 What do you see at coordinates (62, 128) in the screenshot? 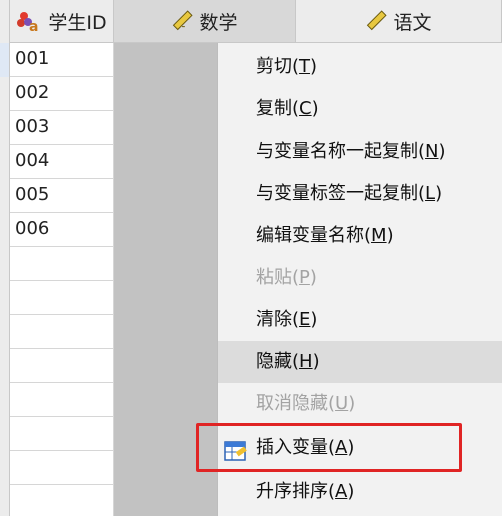
I see `cell-student-id: 003` at bounding box center [62, 128].